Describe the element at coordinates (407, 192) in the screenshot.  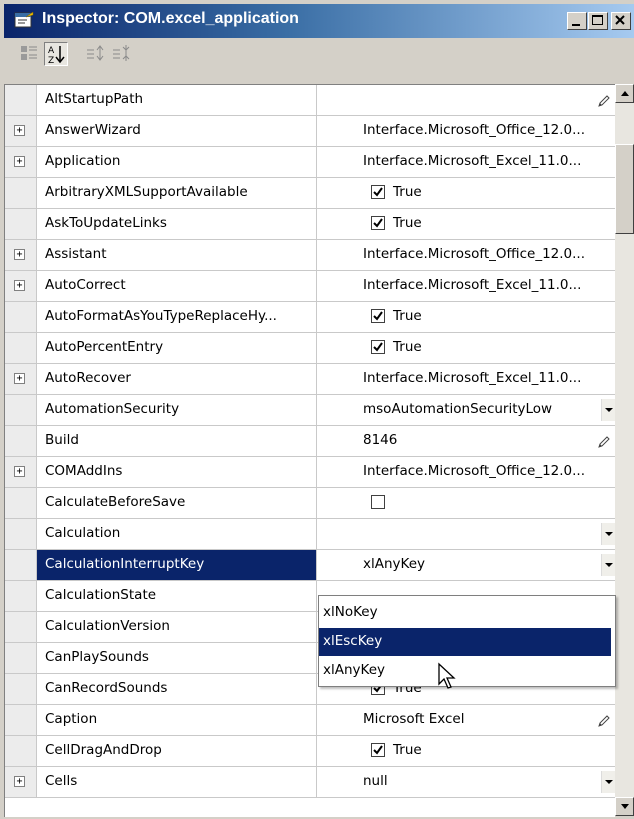
I see `property-value: True` at that location.